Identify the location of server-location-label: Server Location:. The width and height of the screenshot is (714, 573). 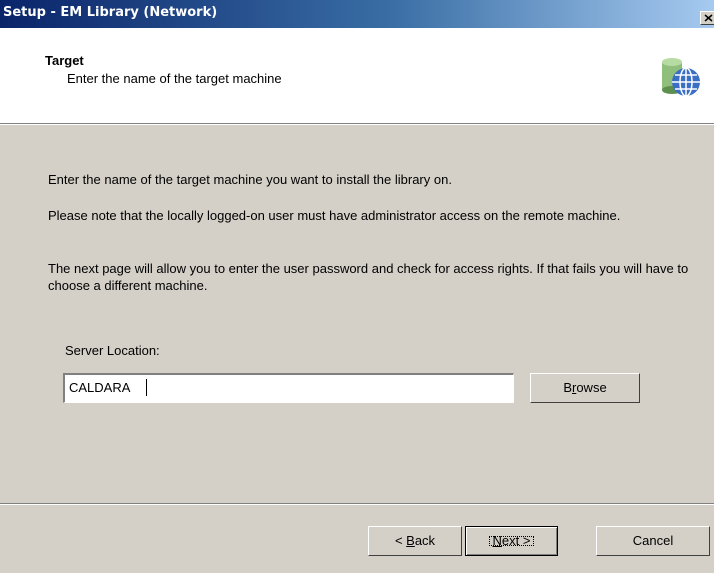
(112, 350).